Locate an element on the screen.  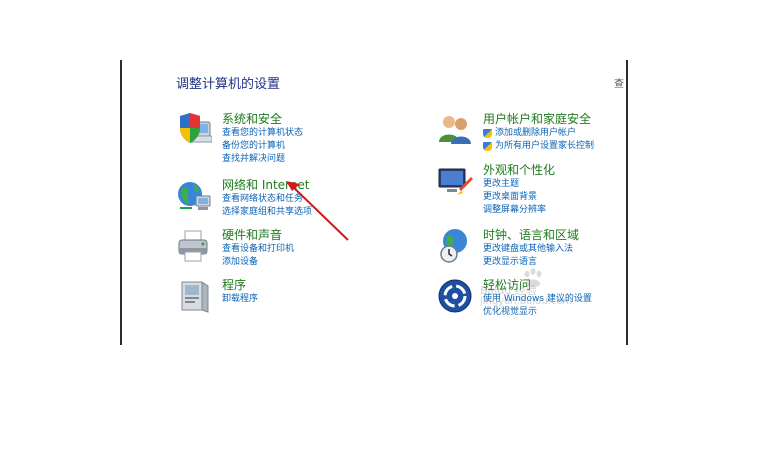
link-change-keyboard-input: 更改键盘或其他输入法 is located at coordinates (528, 249).